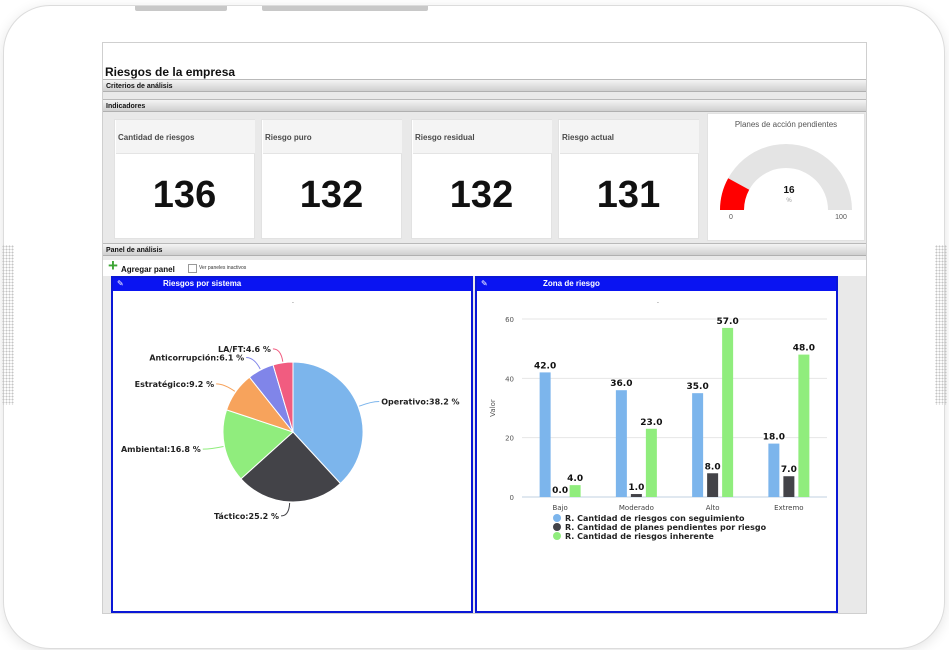 The height and width of the screenshot is (650, 949). I want to click on y-tick-label: 20, so click(509, 439).